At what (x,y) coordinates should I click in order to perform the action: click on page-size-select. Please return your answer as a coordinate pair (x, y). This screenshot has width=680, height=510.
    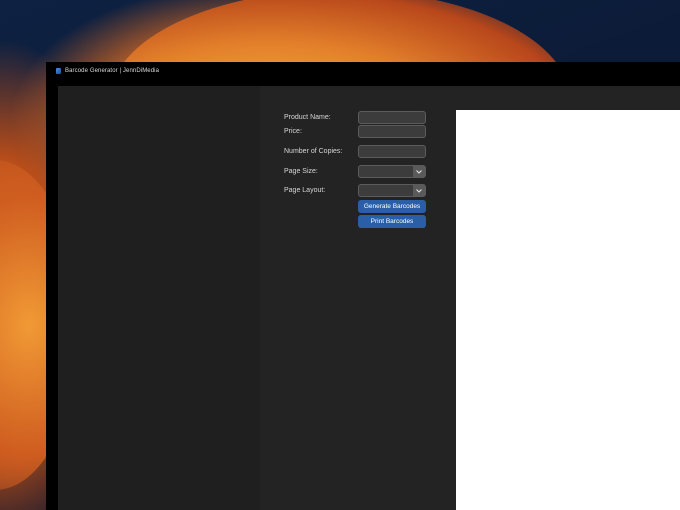
    Looking at the image, I should click on (392, 171).